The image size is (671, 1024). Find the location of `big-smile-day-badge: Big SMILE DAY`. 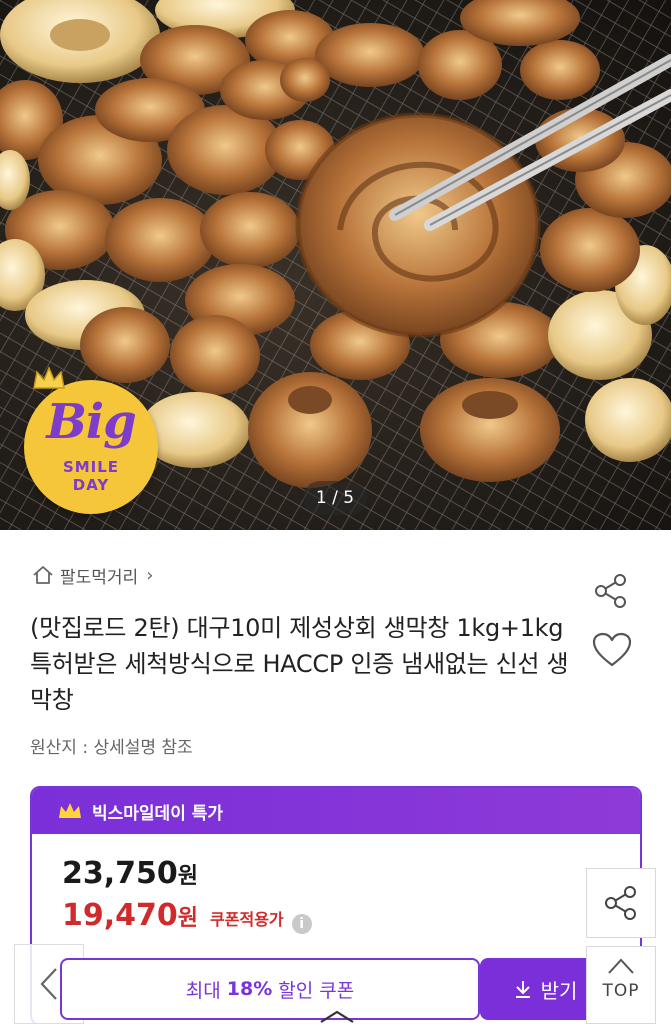

big-smile-day-badge: Big SMILE DAY is located at coordinates (91, 440).